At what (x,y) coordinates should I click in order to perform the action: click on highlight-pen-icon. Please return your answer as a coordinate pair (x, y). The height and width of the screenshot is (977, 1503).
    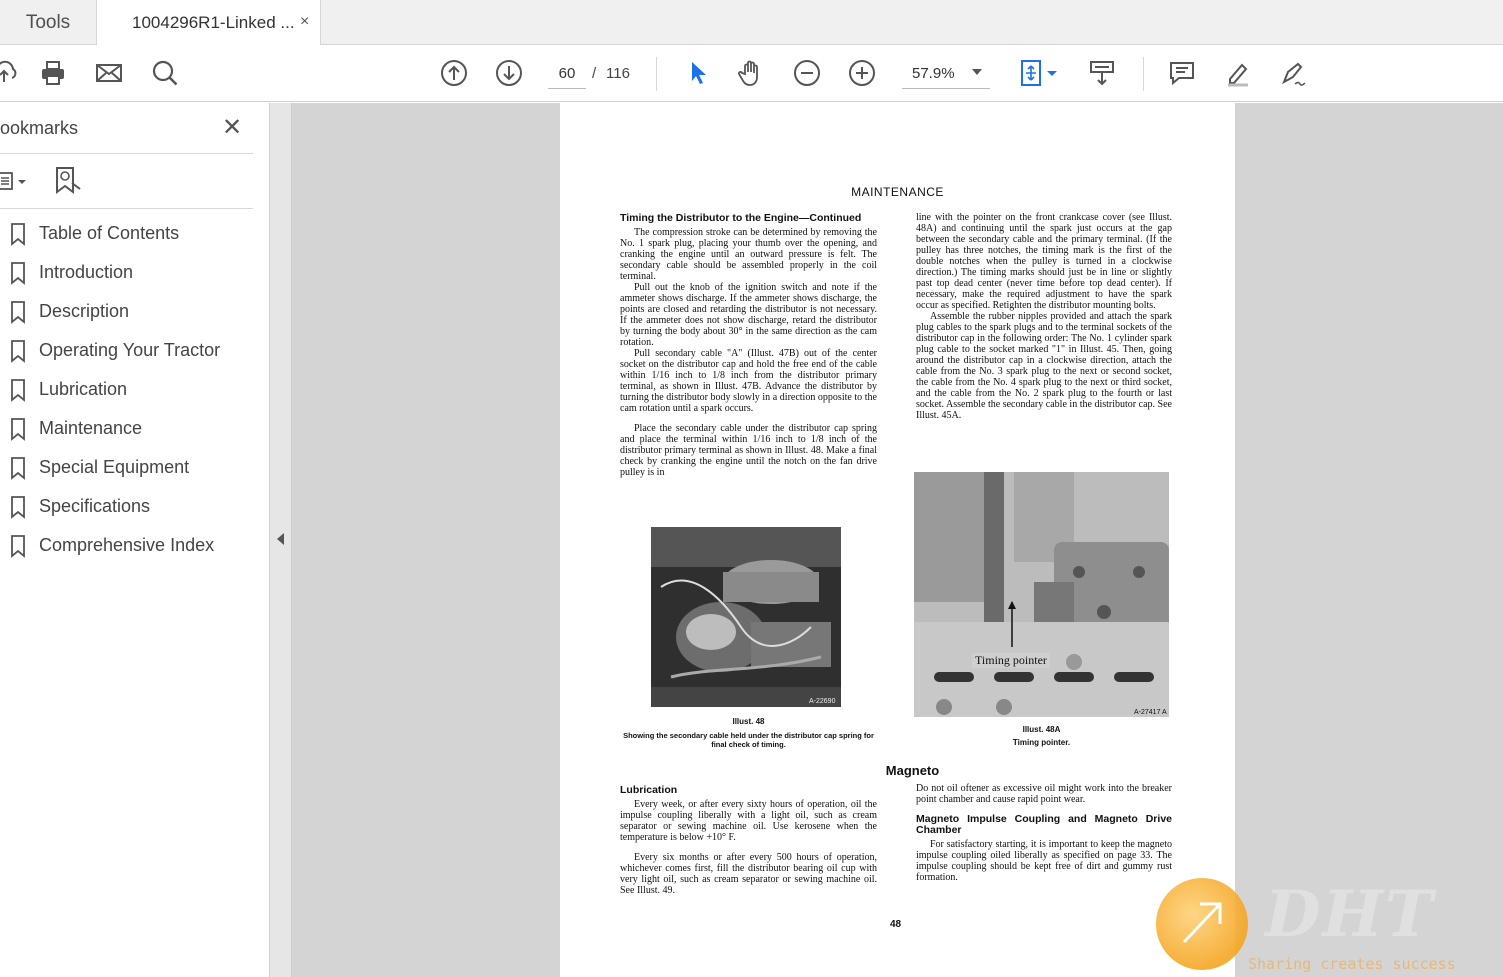
    Looking at the image, I should click on (1238, 73).